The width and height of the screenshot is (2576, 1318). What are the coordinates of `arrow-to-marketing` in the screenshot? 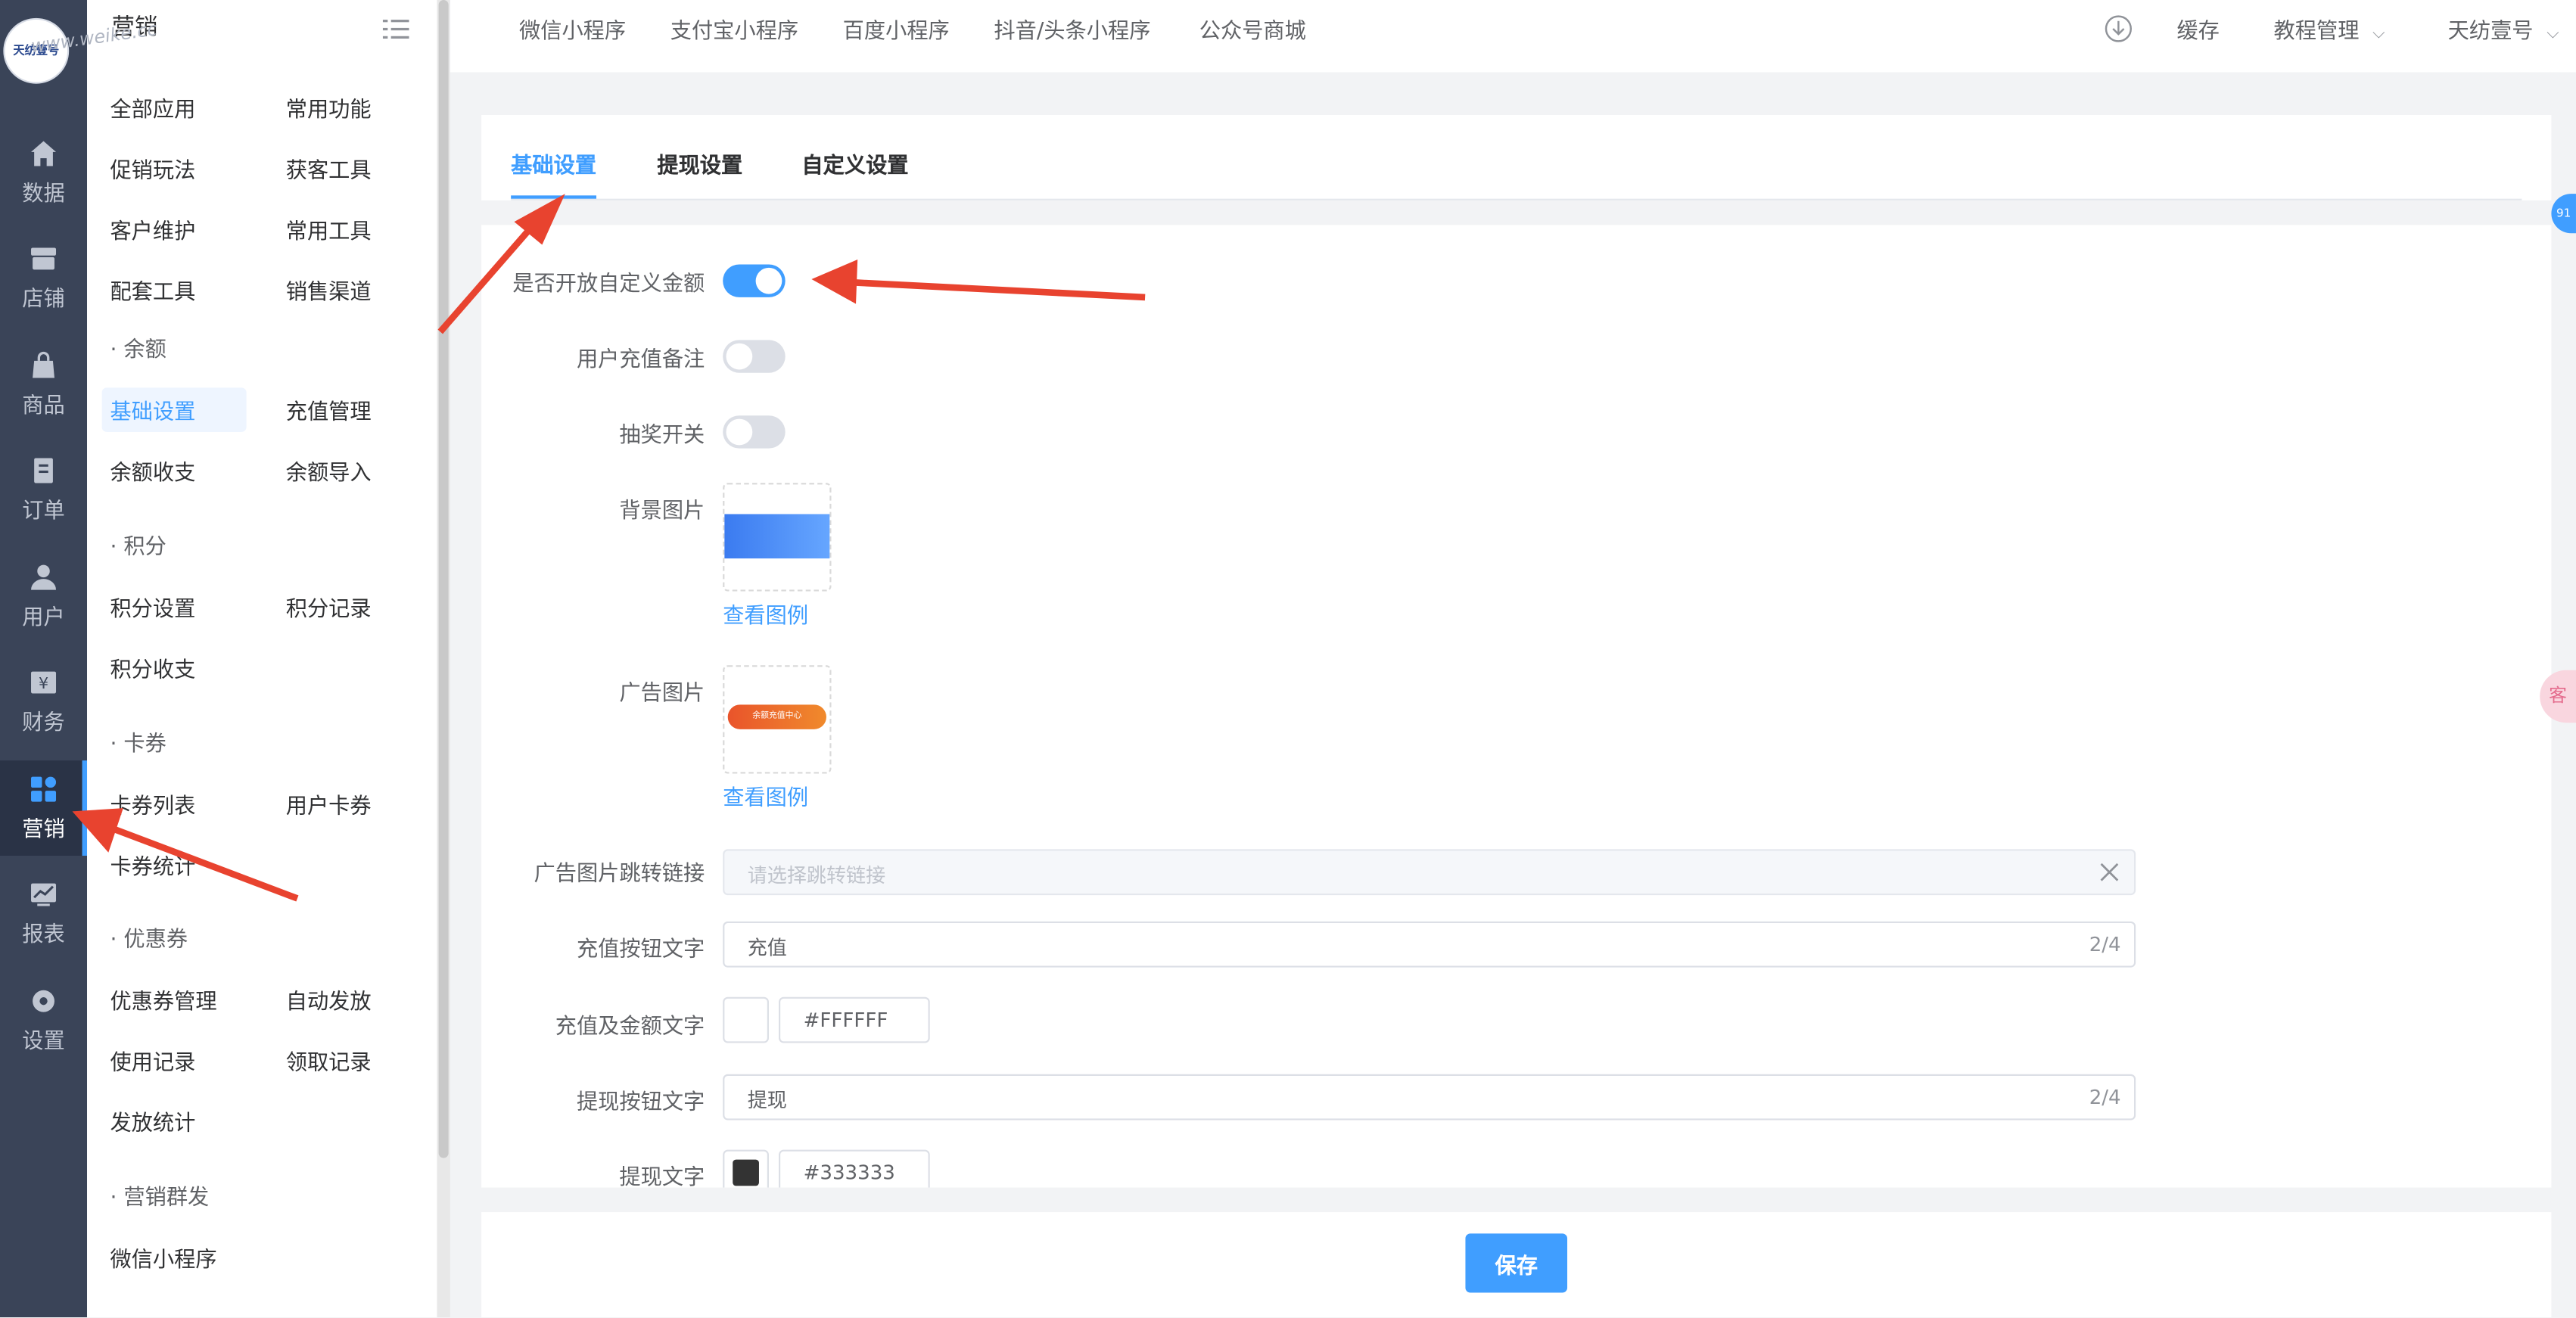 It's located at (185, 855).